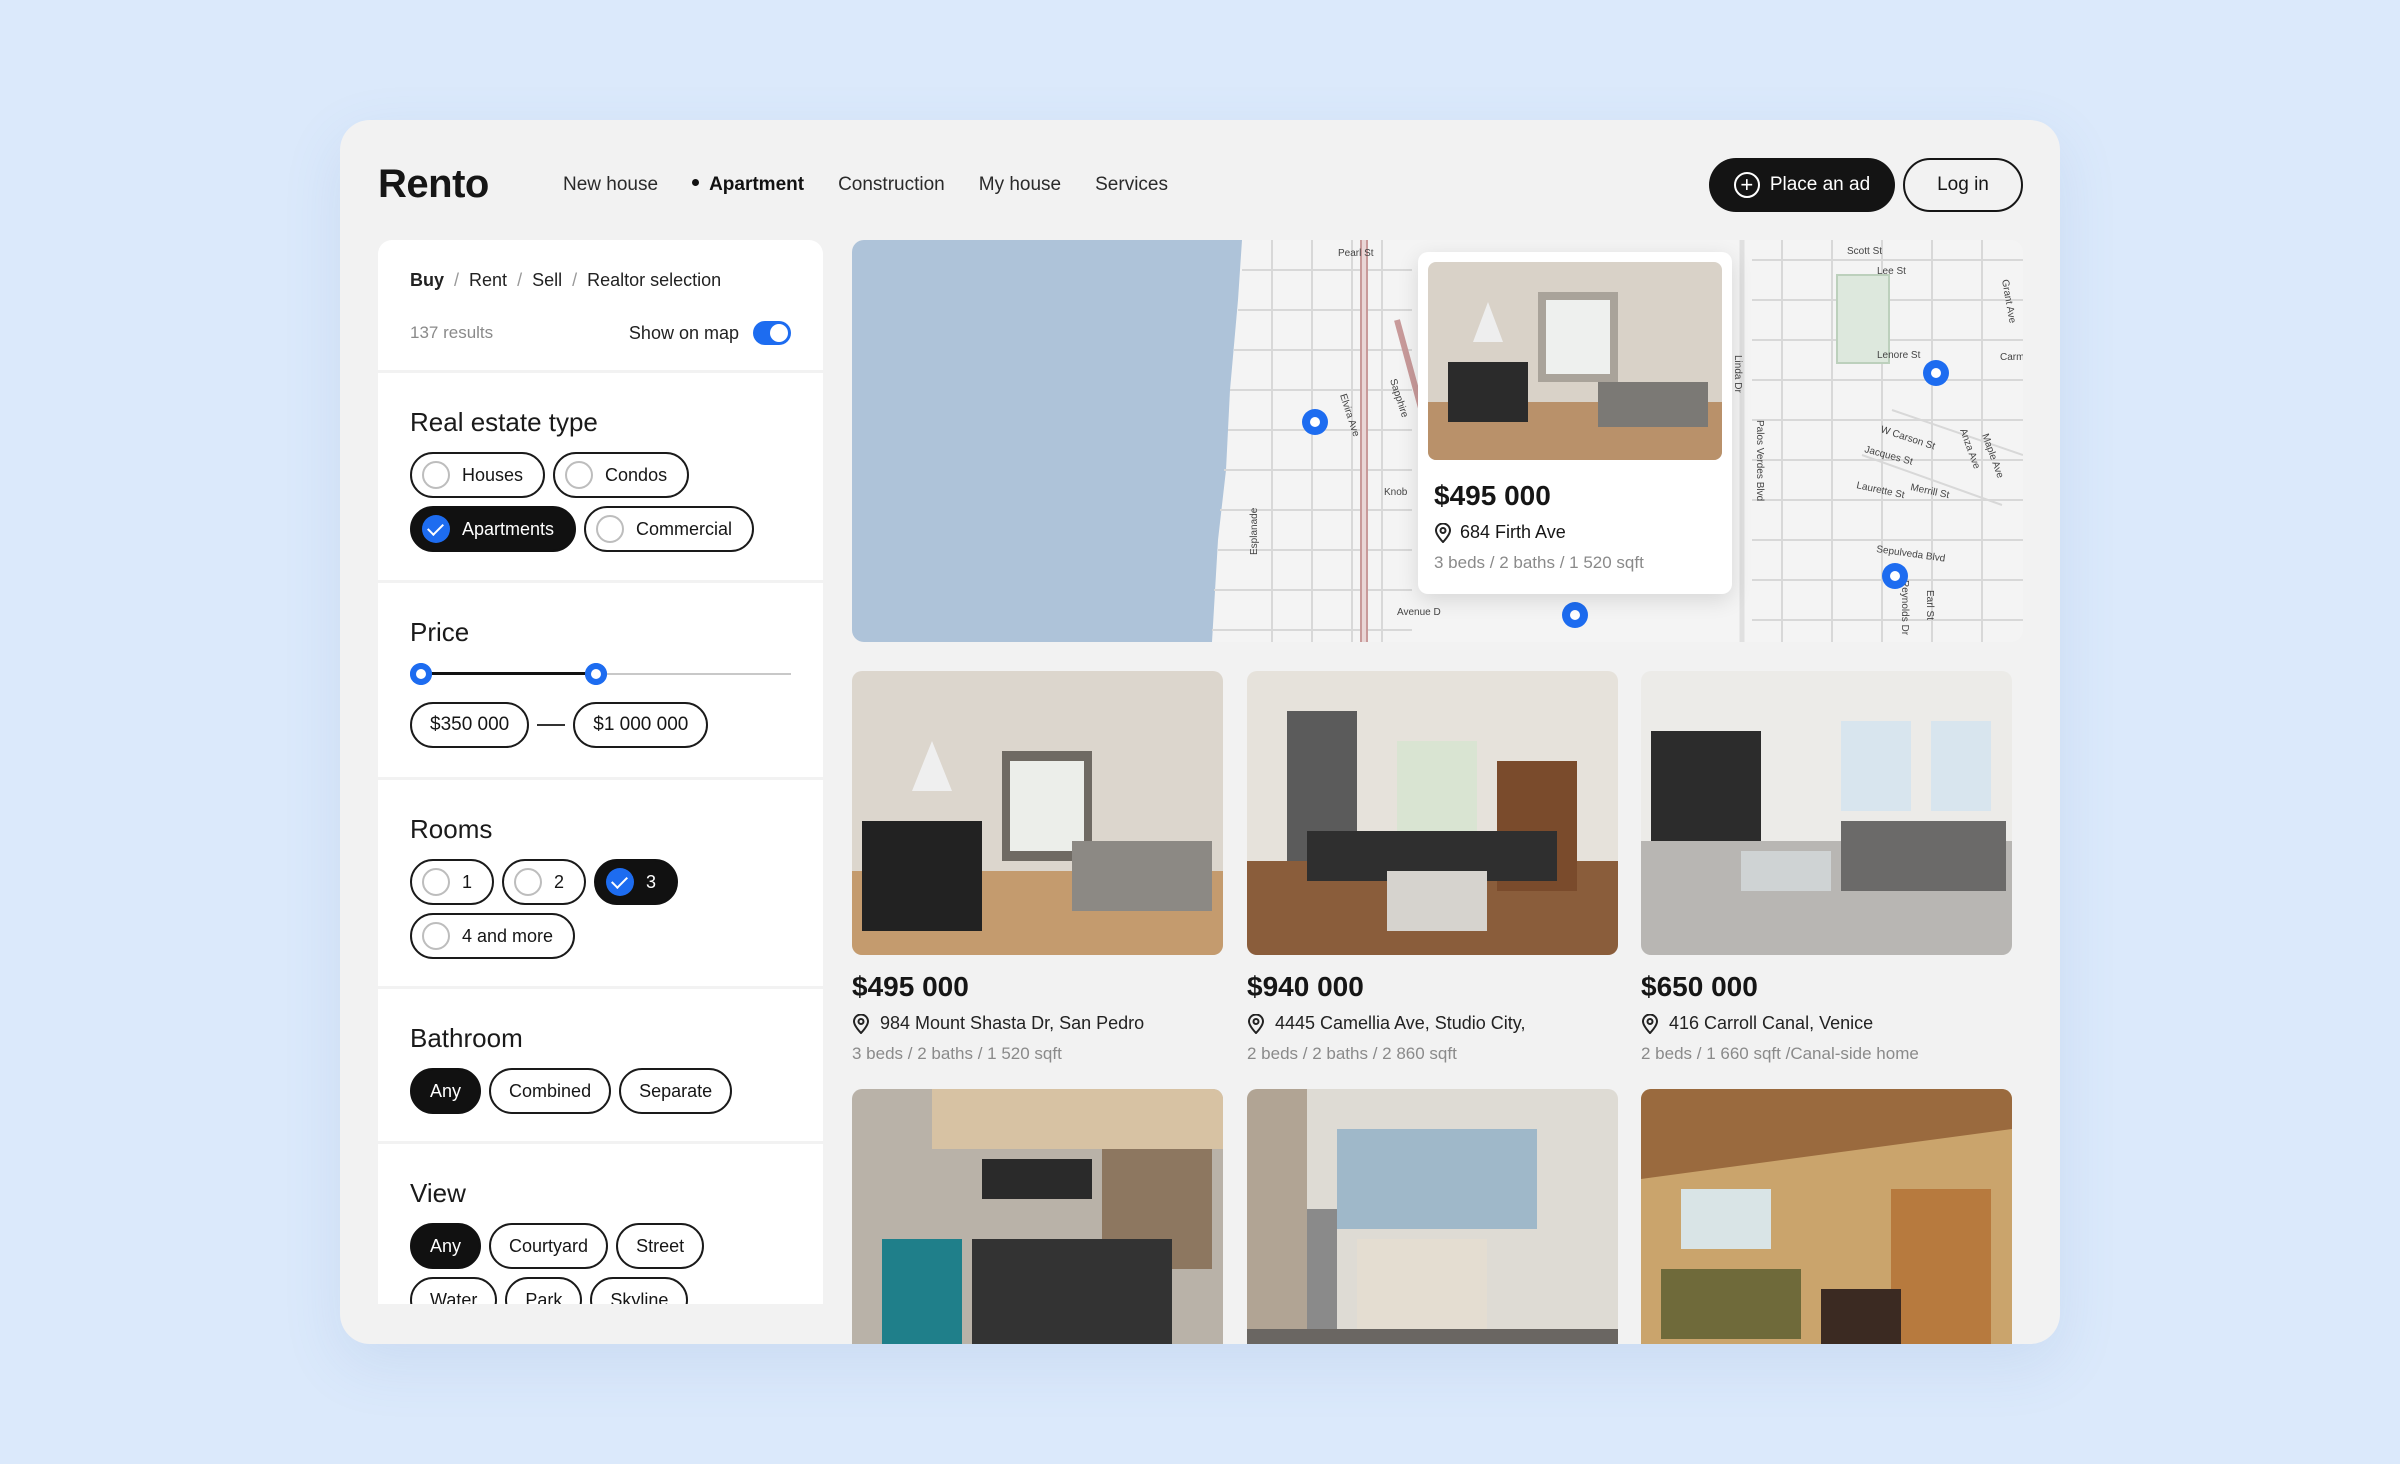 This screenshot has width=2400, height=1464. What do you see at coordinates (1305, 986) in the screenshot?
I see `listing-price: $940 000` at bounding box center [1305, 986].